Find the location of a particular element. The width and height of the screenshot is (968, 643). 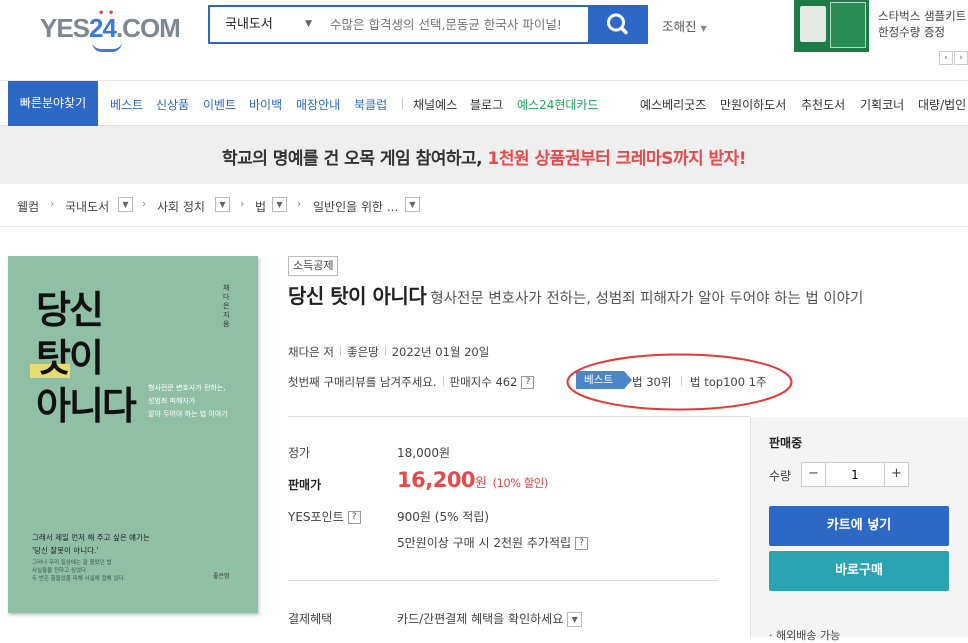

nav-recommend: 추천도서 is located at coordinates (823, 104).